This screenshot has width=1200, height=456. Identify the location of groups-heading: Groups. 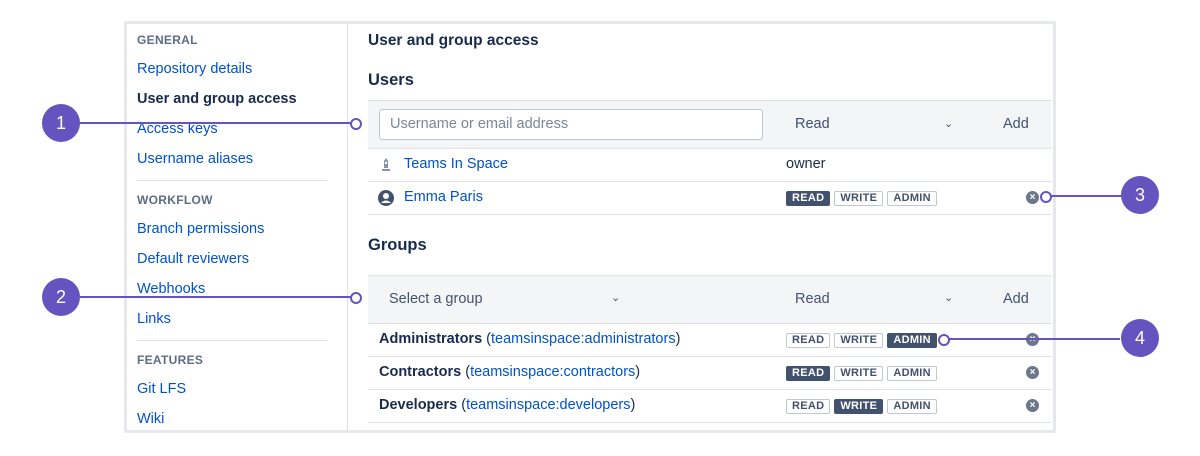
(397, 245).